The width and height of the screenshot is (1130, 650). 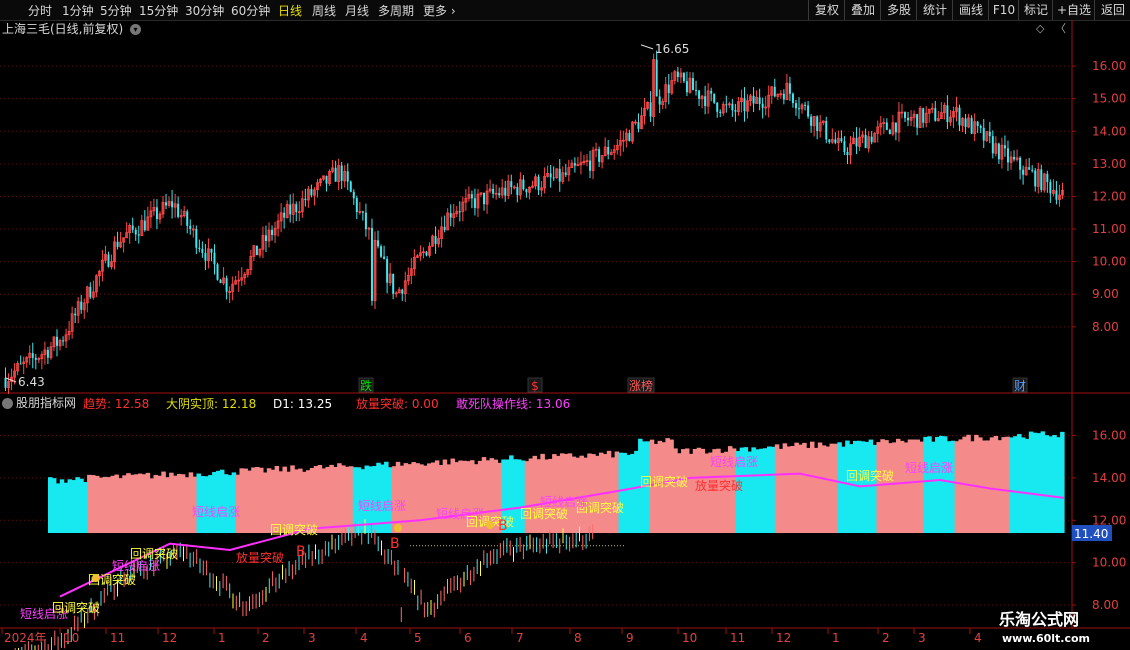 I want to click on circle-icon, so click(x=7, y=403).